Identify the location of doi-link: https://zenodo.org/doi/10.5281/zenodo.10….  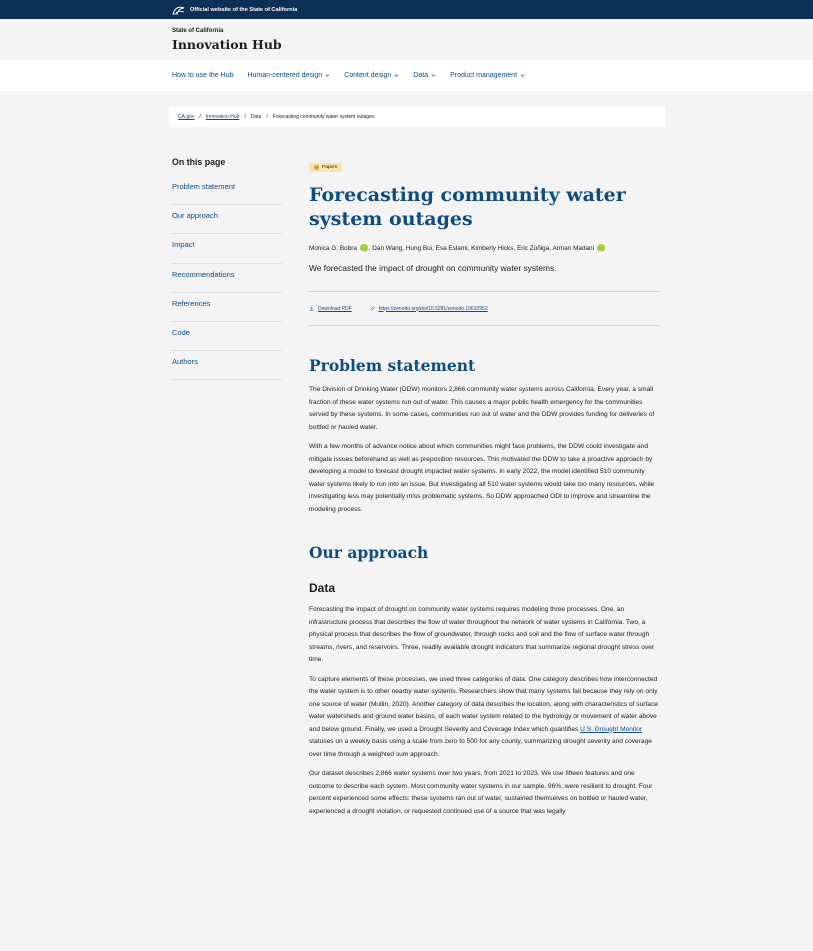
(429, 309).